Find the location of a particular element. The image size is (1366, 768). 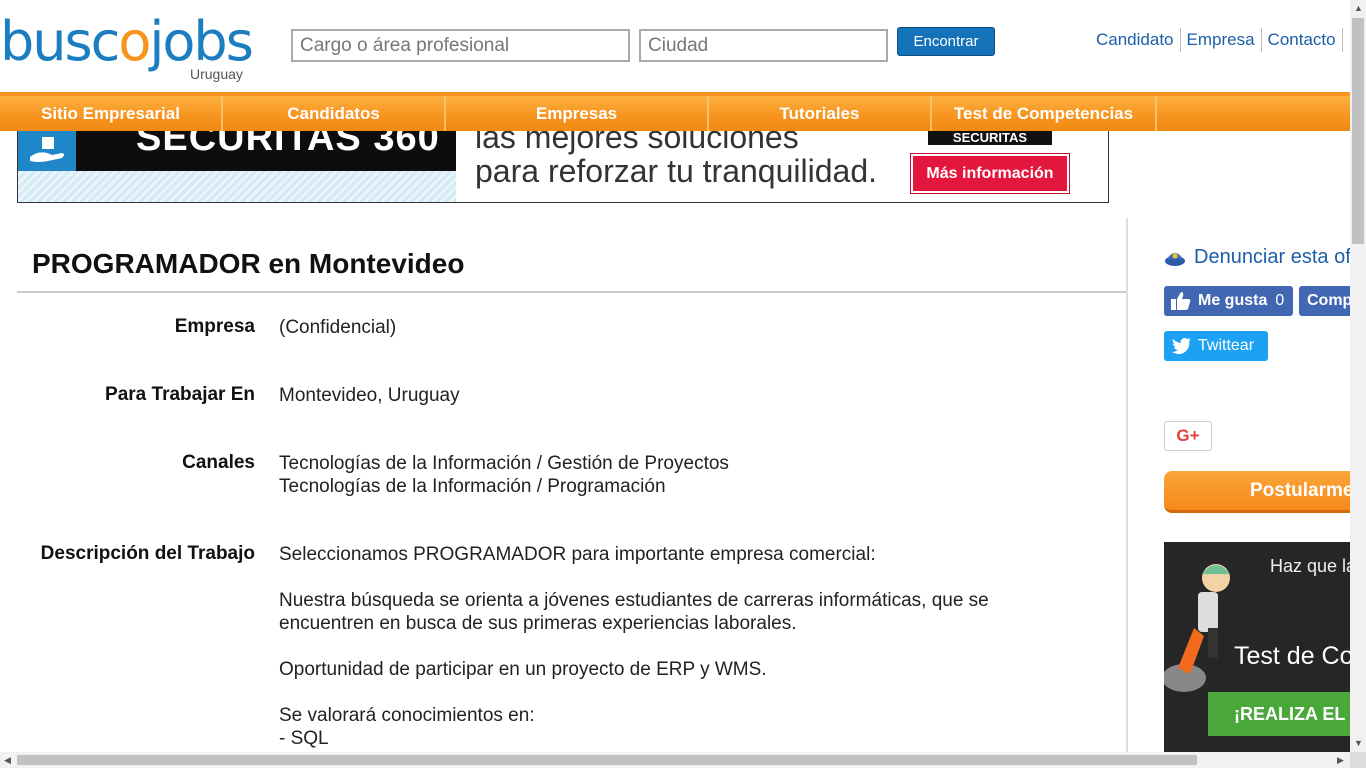

facebook-like-button: Me gusta 0 is located at coordinates (1228, 301).